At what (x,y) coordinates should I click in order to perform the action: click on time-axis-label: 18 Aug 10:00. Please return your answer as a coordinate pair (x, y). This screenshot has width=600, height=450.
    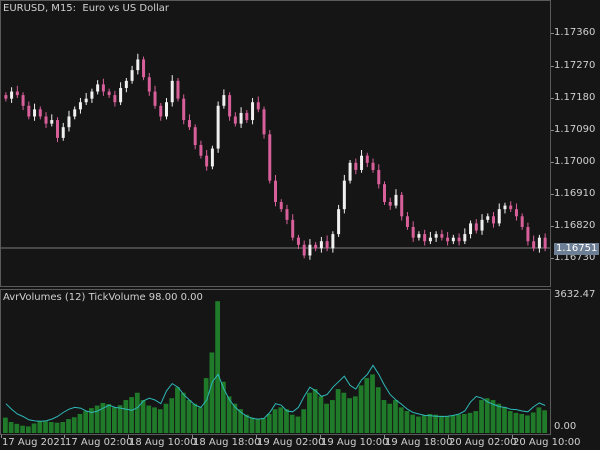
    Looking at the image, I should click on (163, 442).